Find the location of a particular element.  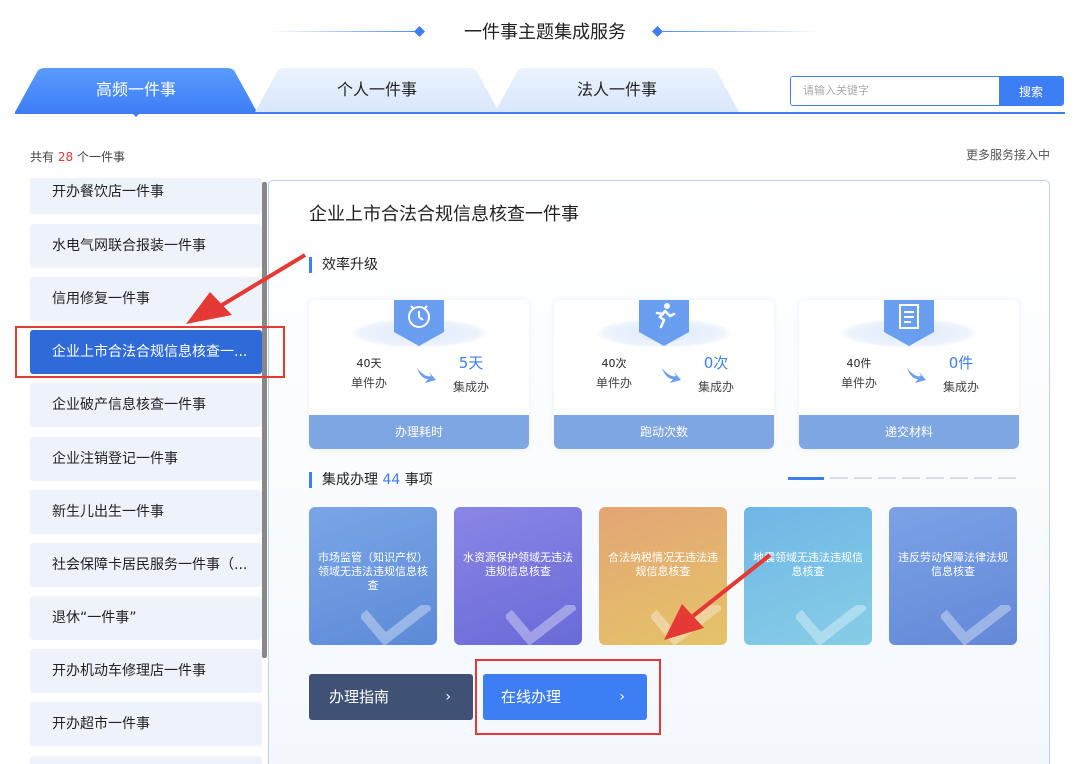

service-item-card: 合法纳税情况无违法违规信息核查 is located at coordinates (663, 576).